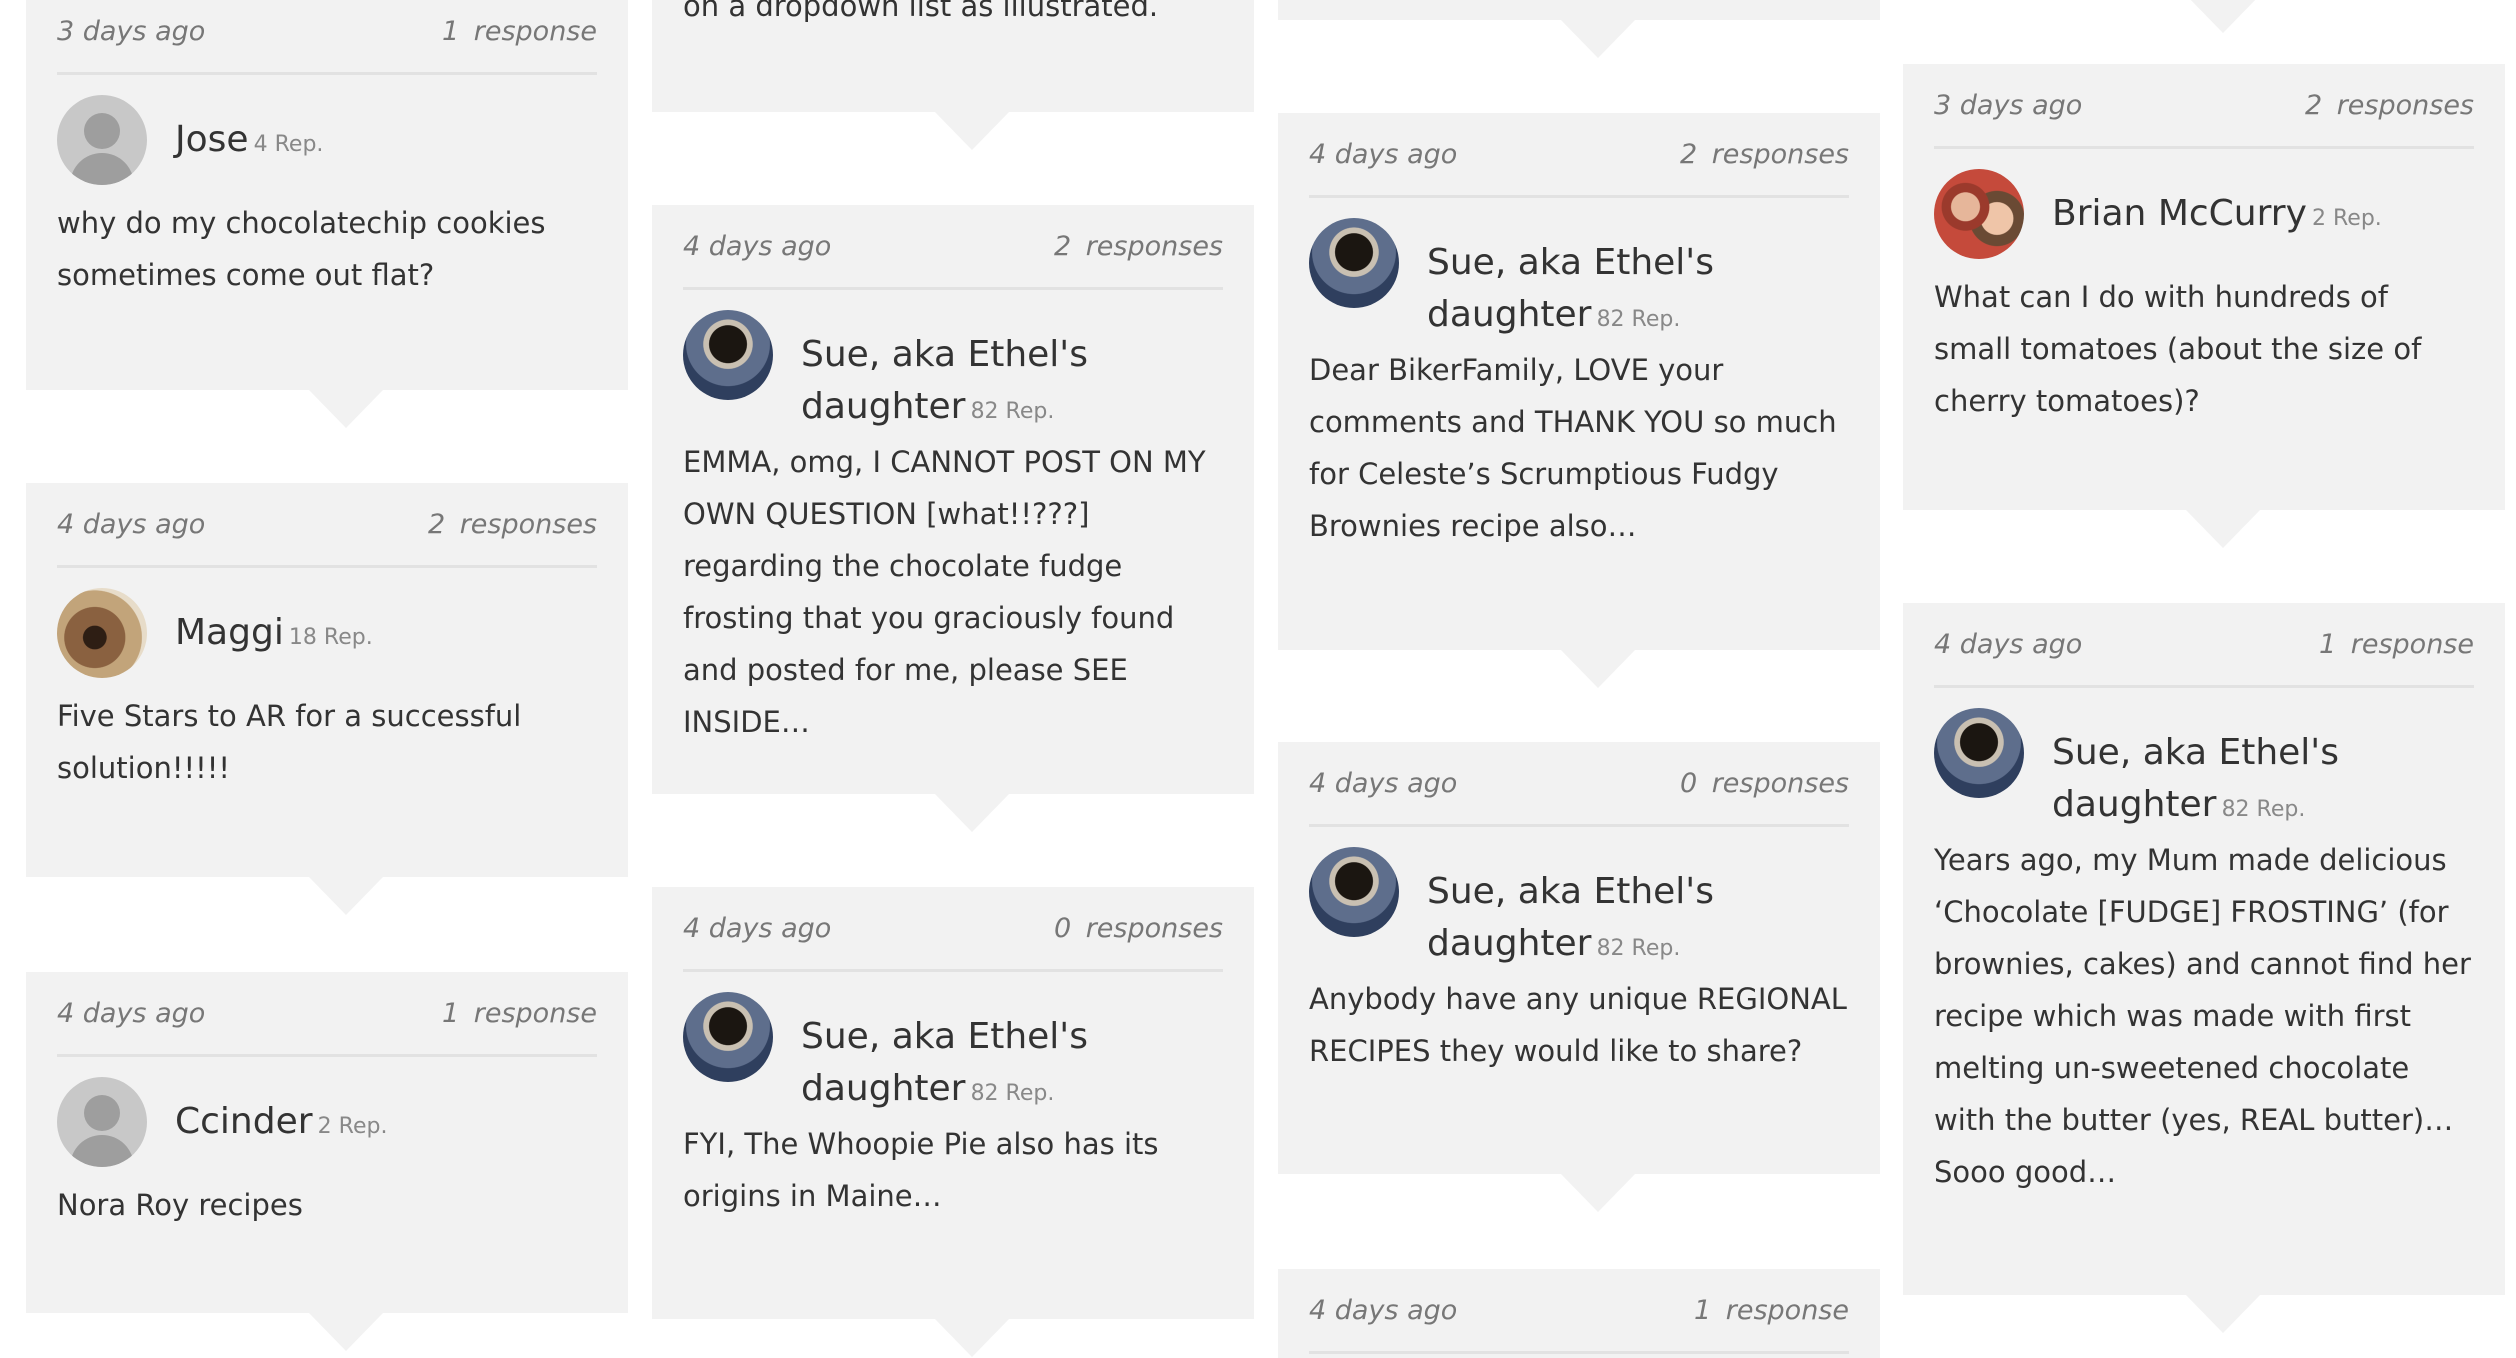  What do you see at coordinates (327, 1220) in the screenshot?
I see `question-text: Nora Roy recipes` at bounding box center [327, 1220].